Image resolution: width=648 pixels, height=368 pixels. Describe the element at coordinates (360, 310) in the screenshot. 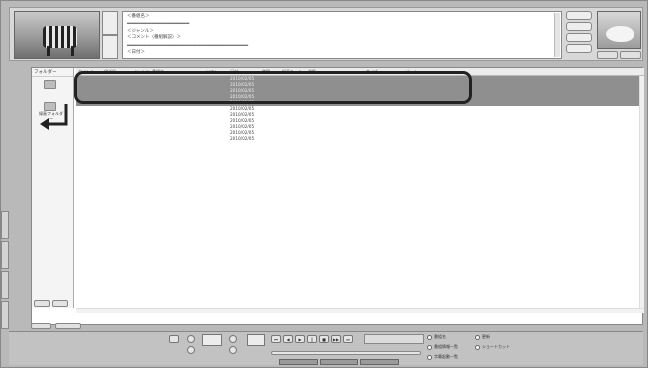

I see `list-horizontal-scrollbar` at that location.